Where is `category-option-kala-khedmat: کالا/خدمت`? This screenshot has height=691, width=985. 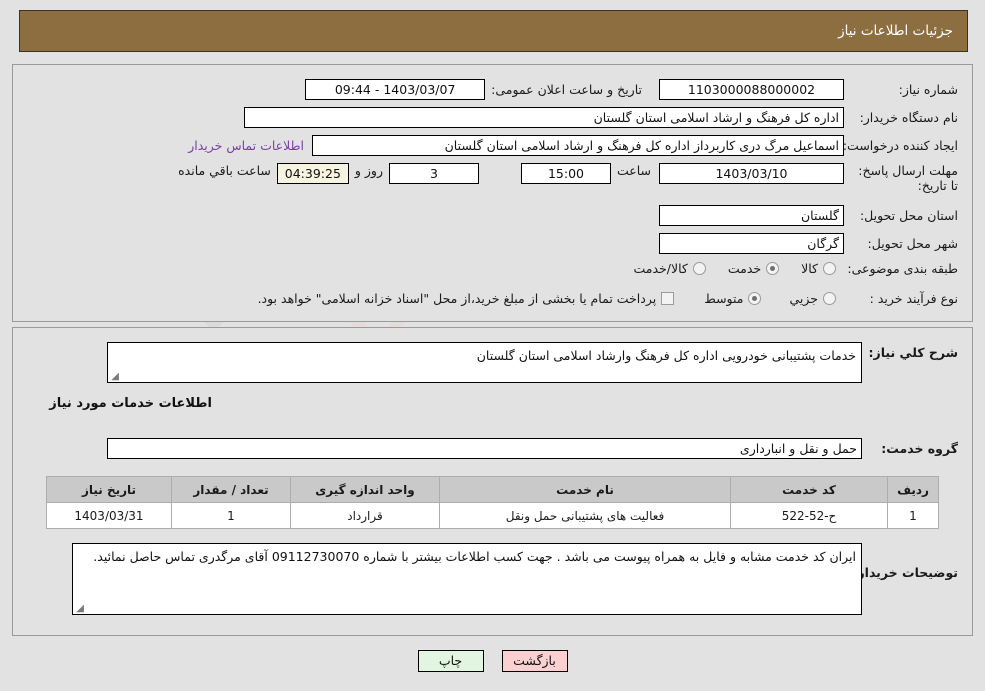
category-option-kala-khedmat: کالا/خدمت is located at coordinates (669, 268).